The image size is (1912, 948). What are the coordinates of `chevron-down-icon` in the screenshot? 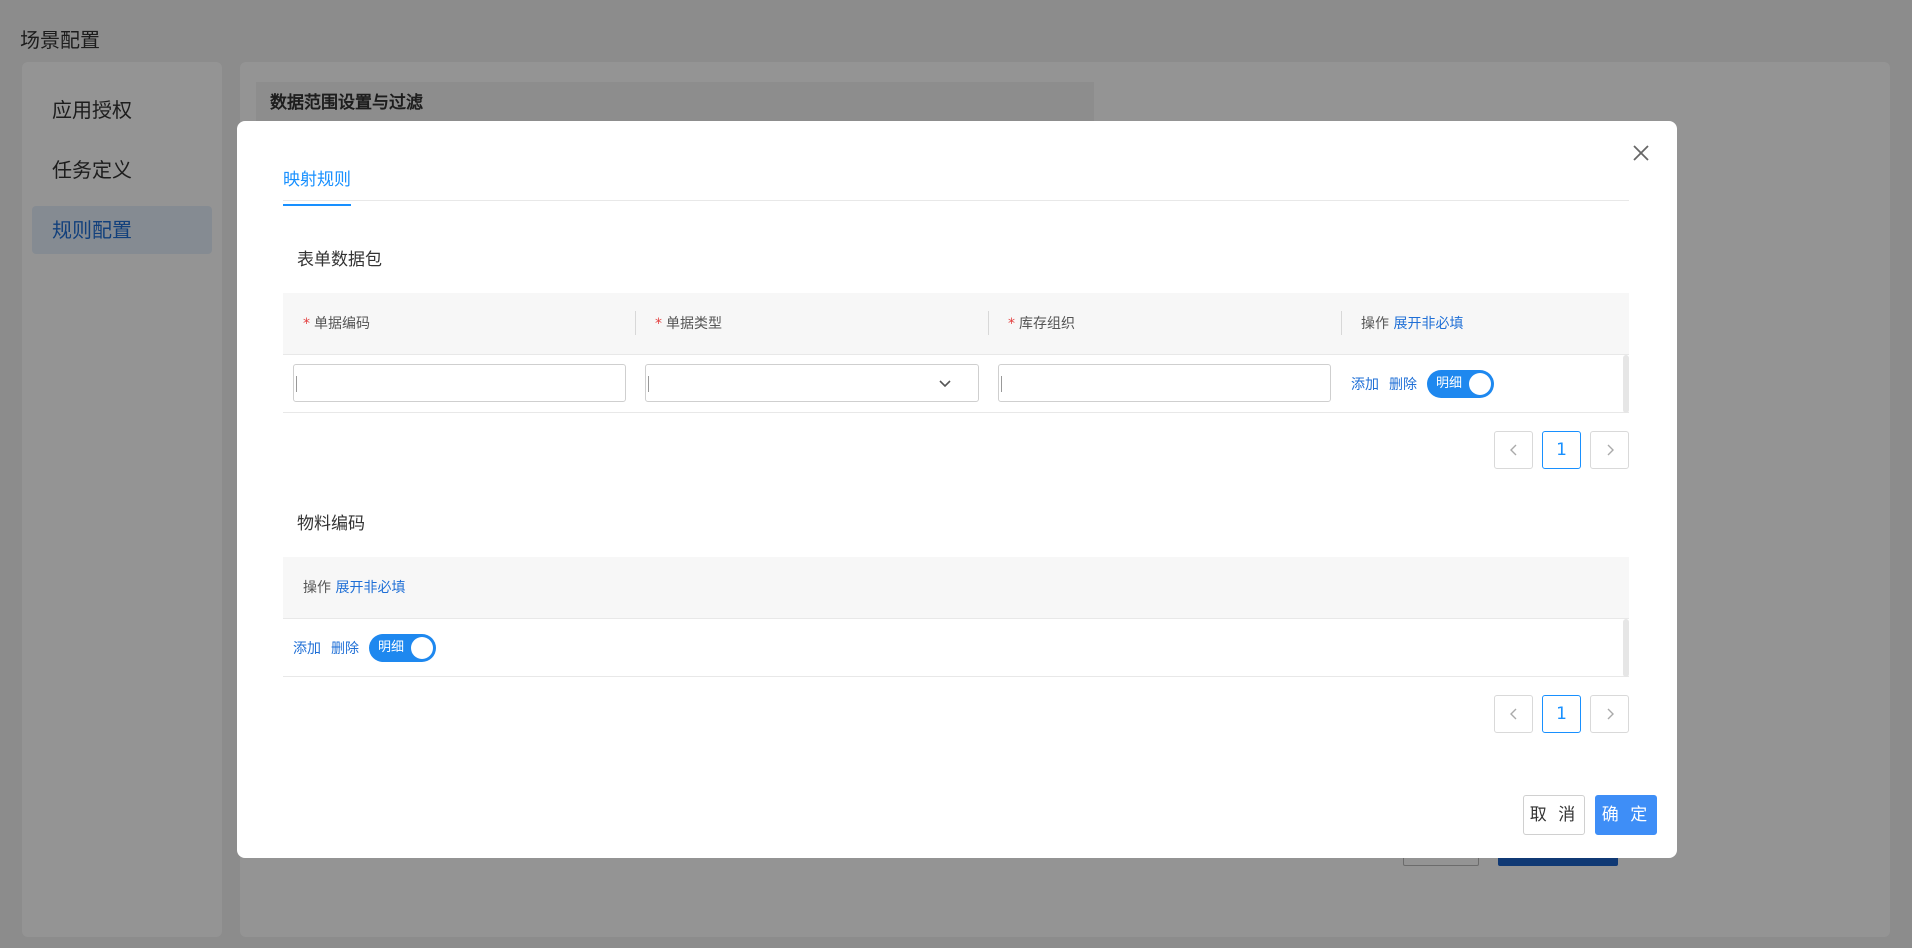 It's located at (945, 384).